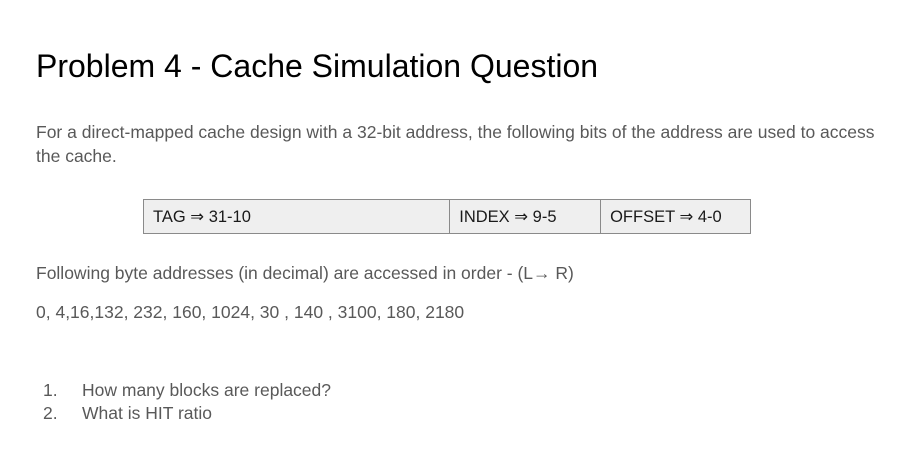  I want to click on question-text: What is HIT ratio, so click(147, 413).